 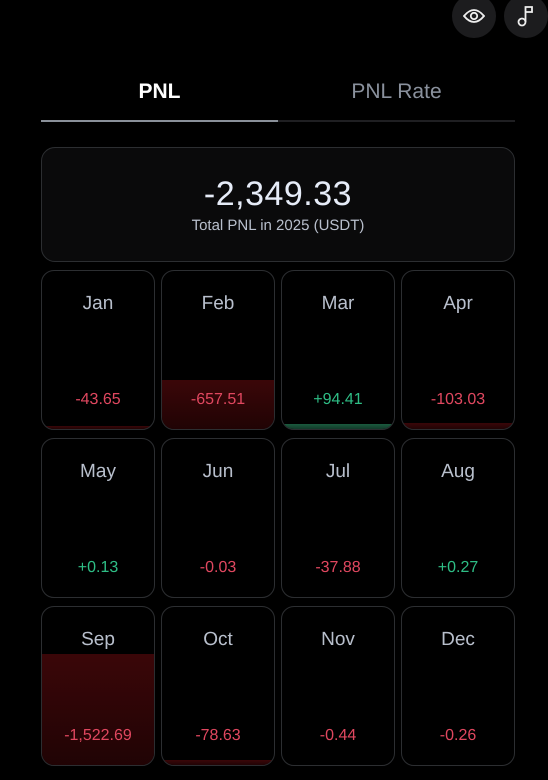 I want to click on month-card: Apr -103.03, so click(x=458, y=350).